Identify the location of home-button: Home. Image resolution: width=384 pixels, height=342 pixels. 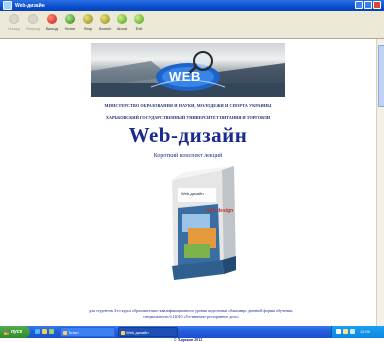
(70, 24).